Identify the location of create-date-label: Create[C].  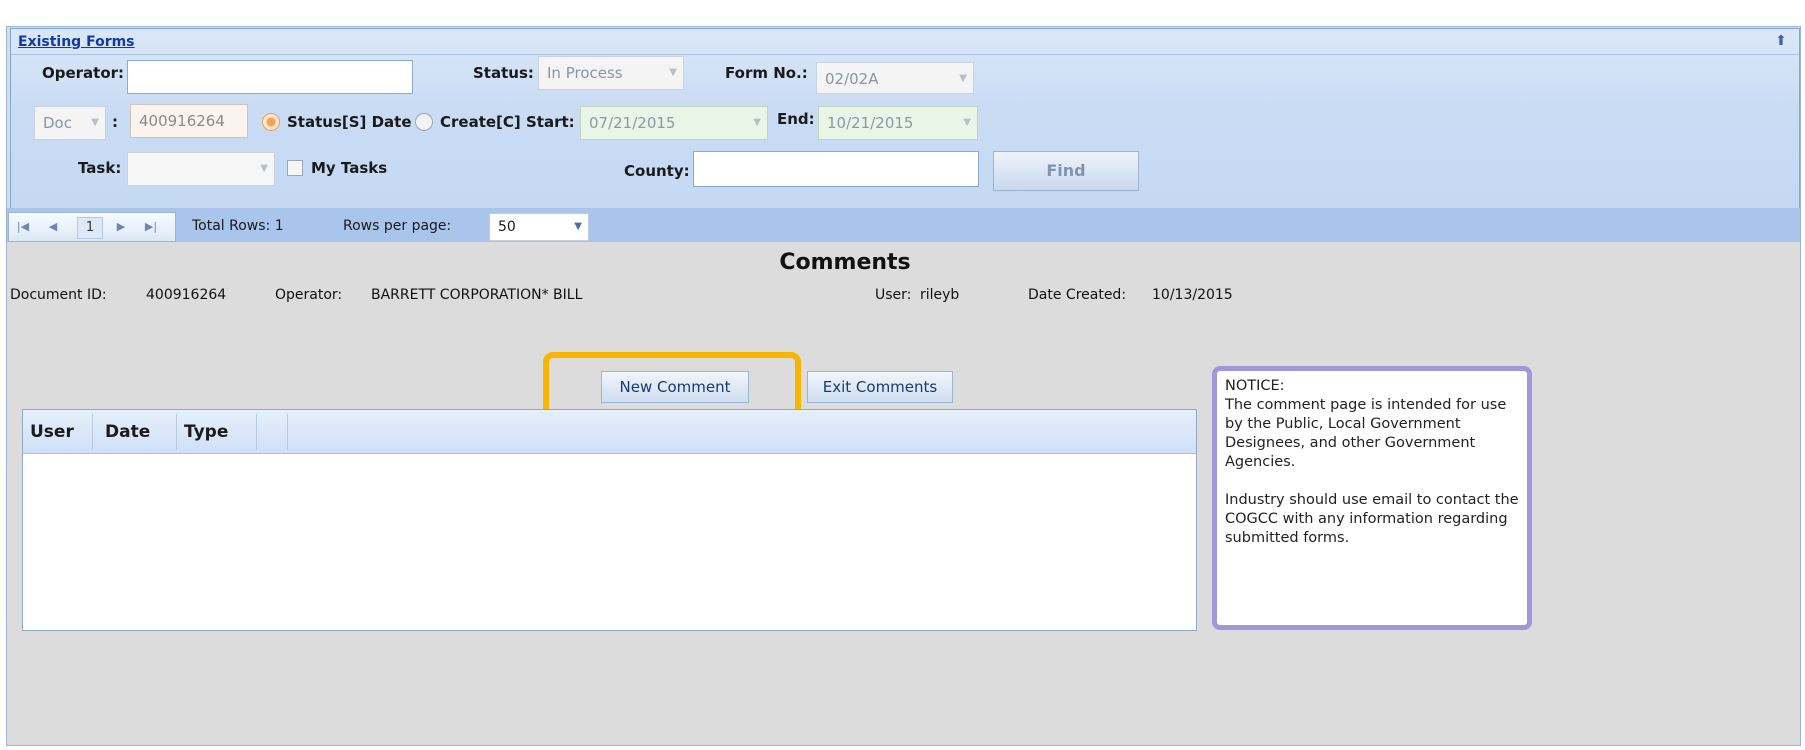
(480, 122).